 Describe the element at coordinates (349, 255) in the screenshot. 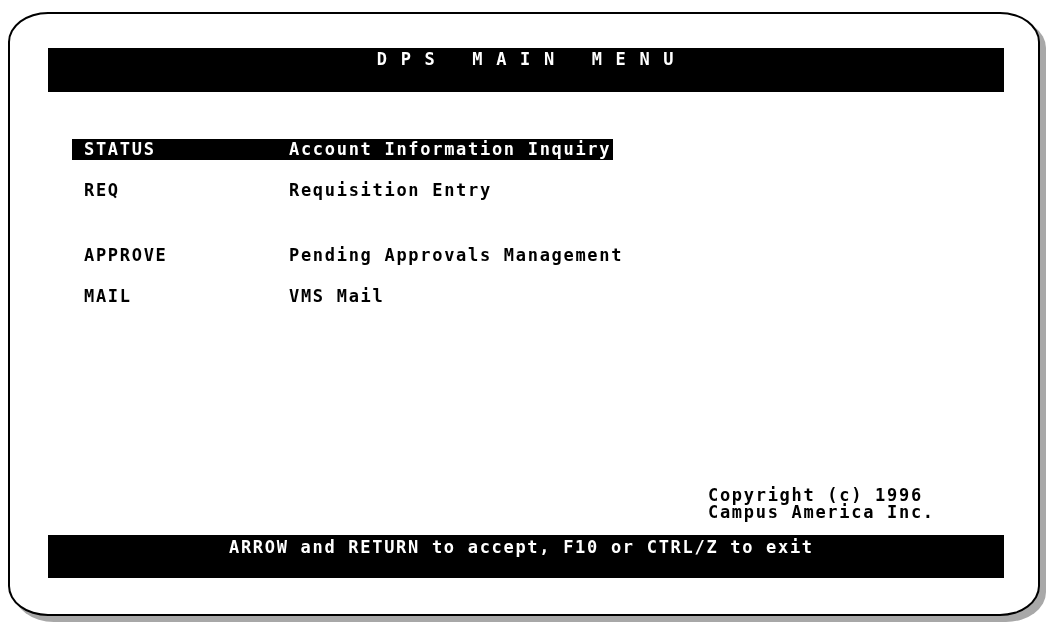

I see `menu-item: APPROVE Pending Approvals Management` at that location.